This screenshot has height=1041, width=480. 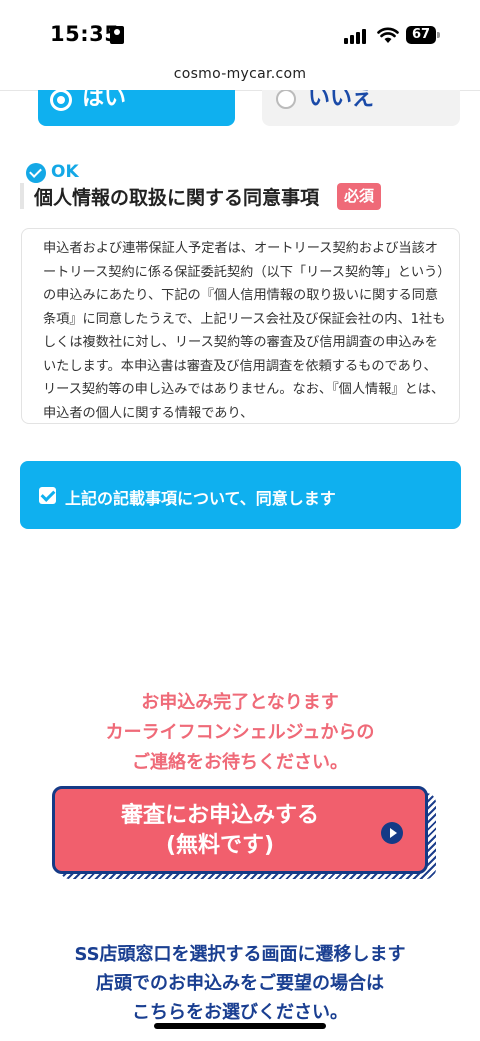 What do you see at coordinates (117, 35) in the screenshot?
I see `id-card-icon` at bounding box center [117, 35].